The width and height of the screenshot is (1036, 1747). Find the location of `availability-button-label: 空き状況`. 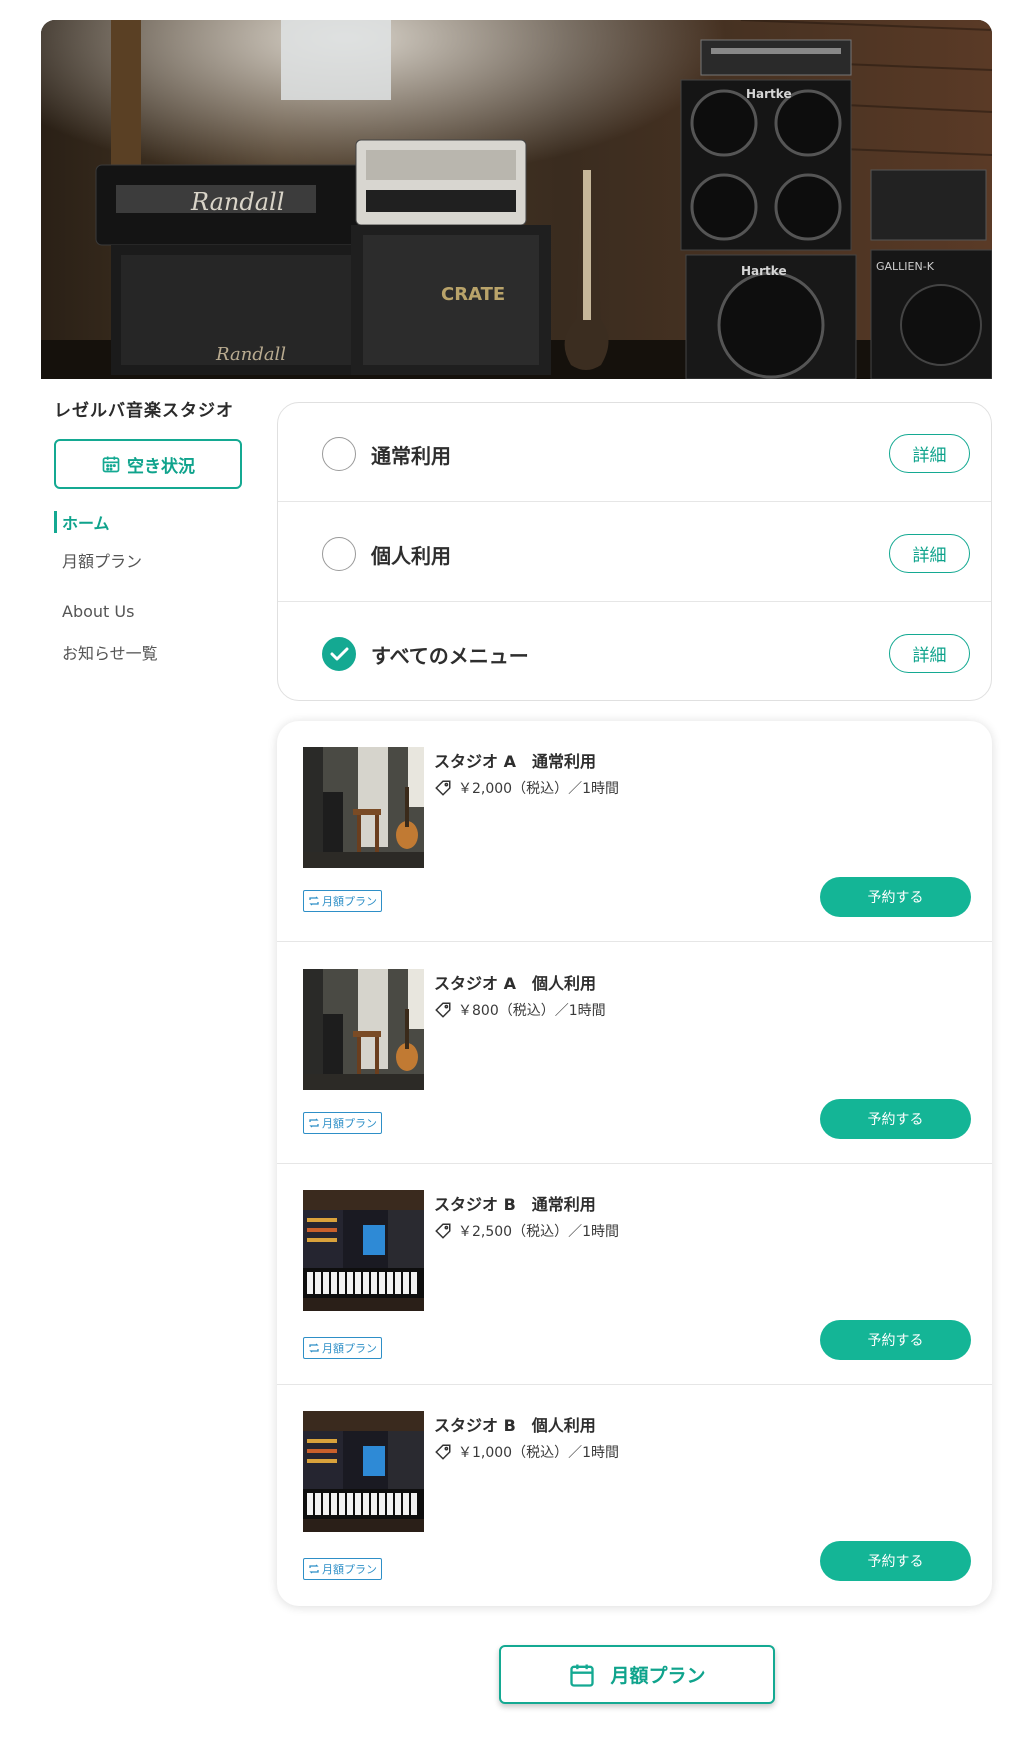

availability-button-label: 空き状況 is located at coordinates (161, 466).